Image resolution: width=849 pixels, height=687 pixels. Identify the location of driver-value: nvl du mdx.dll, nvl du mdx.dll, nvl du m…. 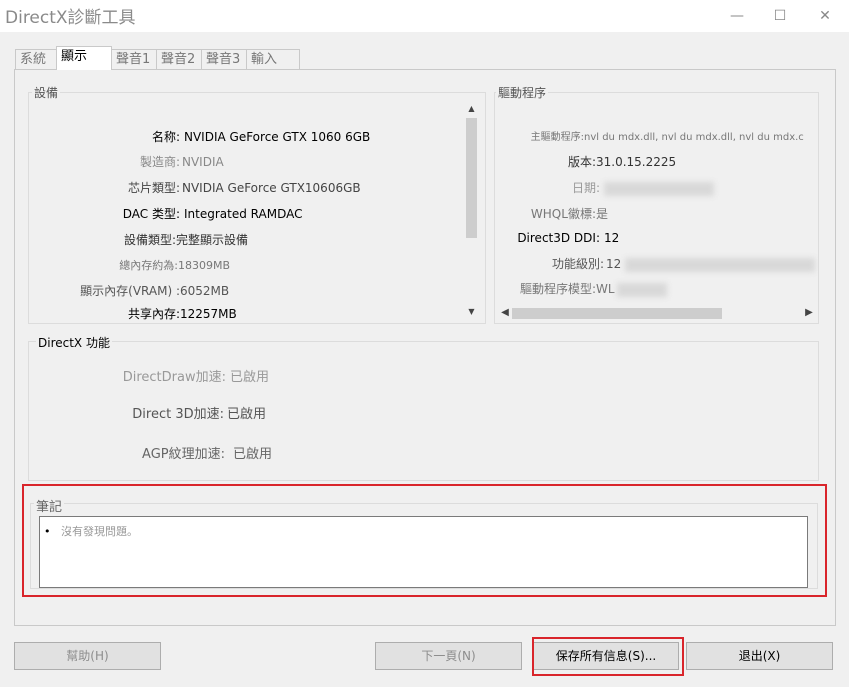
(694, 137).